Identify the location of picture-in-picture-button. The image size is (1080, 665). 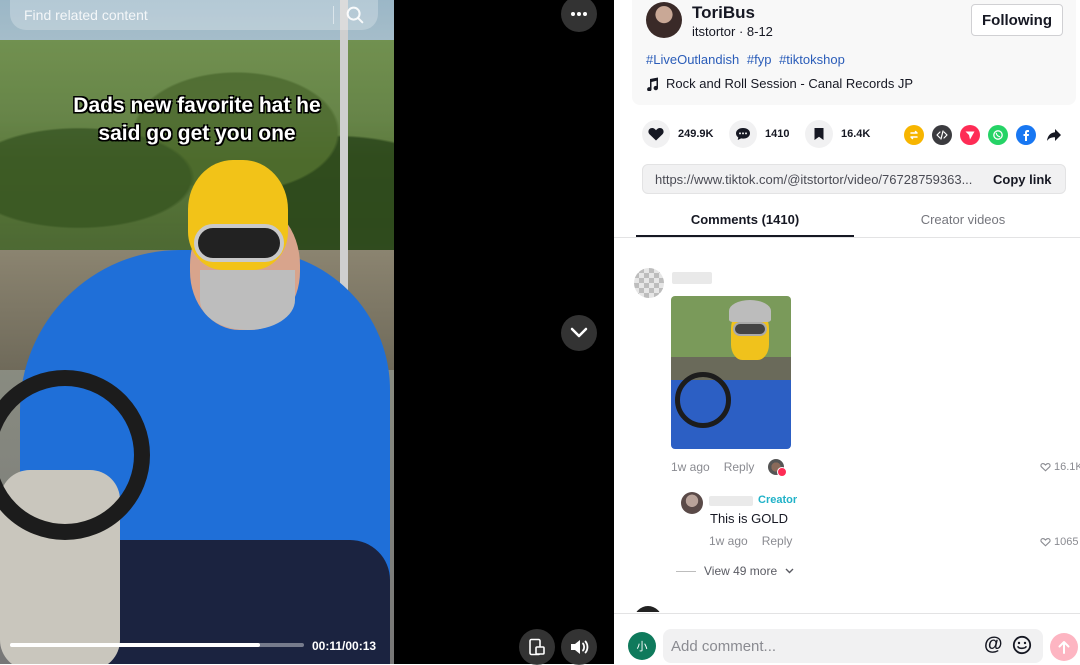
(537, 647).